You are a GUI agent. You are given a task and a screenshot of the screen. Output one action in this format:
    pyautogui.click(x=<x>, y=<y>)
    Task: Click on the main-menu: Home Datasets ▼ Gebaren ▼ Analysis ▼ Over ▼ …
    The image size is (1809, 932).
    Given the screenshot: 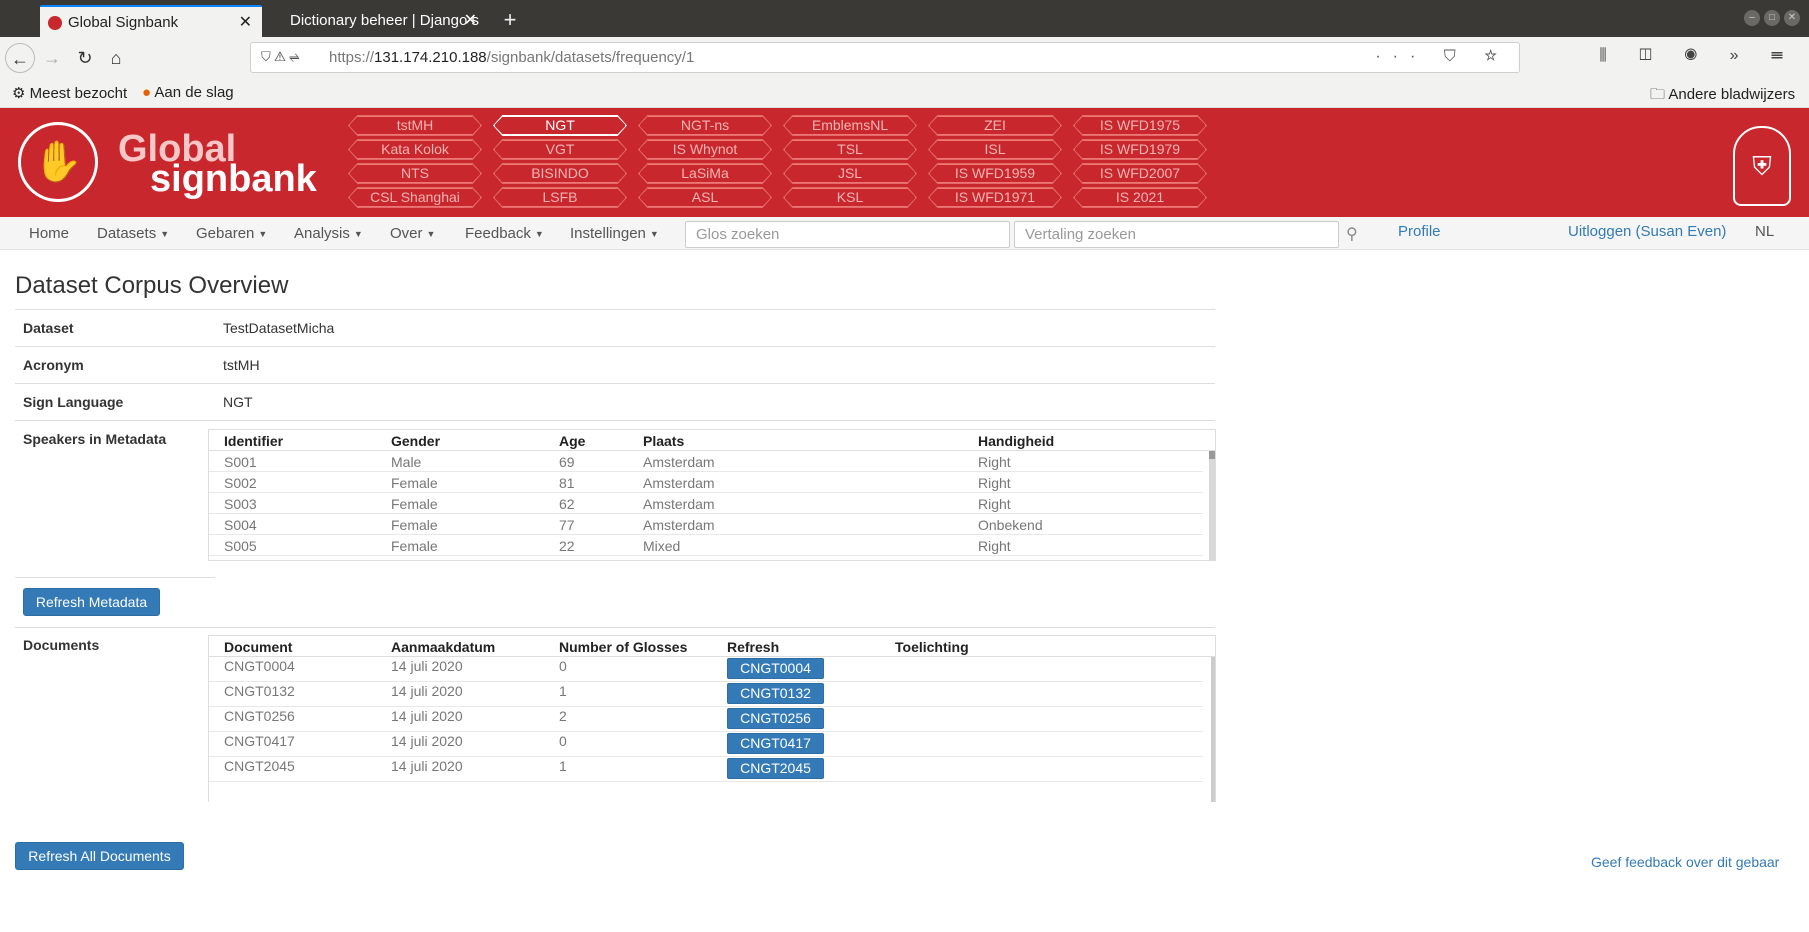 What is the action you would take?
    pyautogui.click(x=904, y=233)
    